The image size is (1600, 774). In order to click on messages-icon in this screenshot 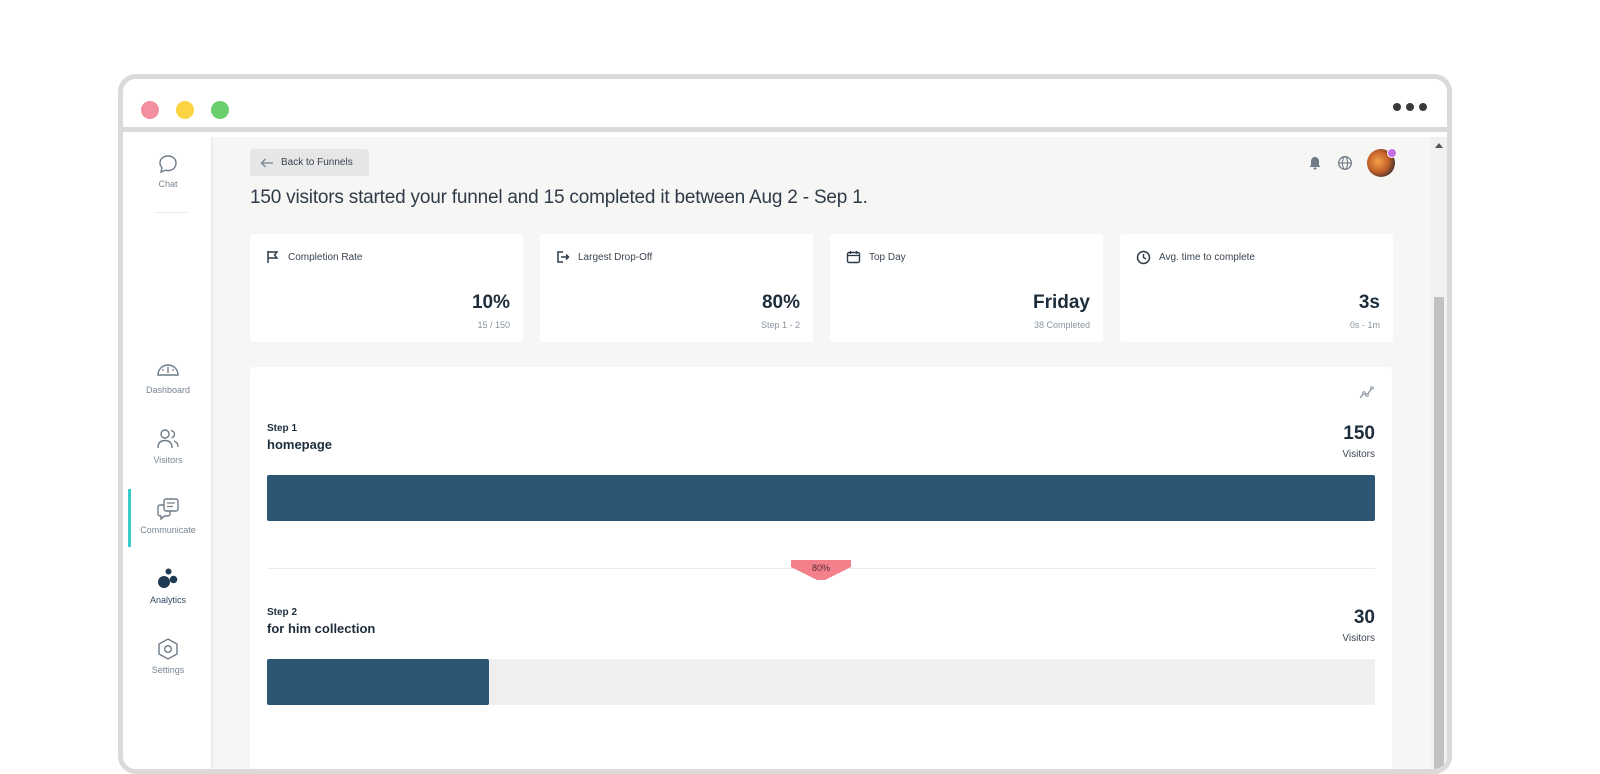, I will do `click(168, 509)`.